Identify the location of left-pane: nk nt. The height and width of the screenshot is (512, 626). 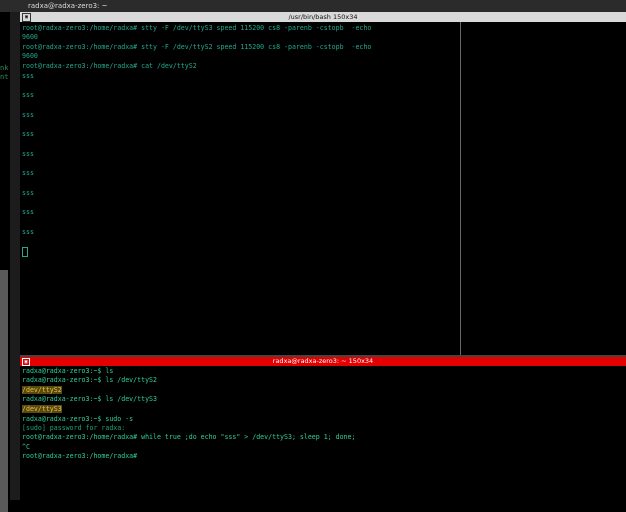
(5, 262).